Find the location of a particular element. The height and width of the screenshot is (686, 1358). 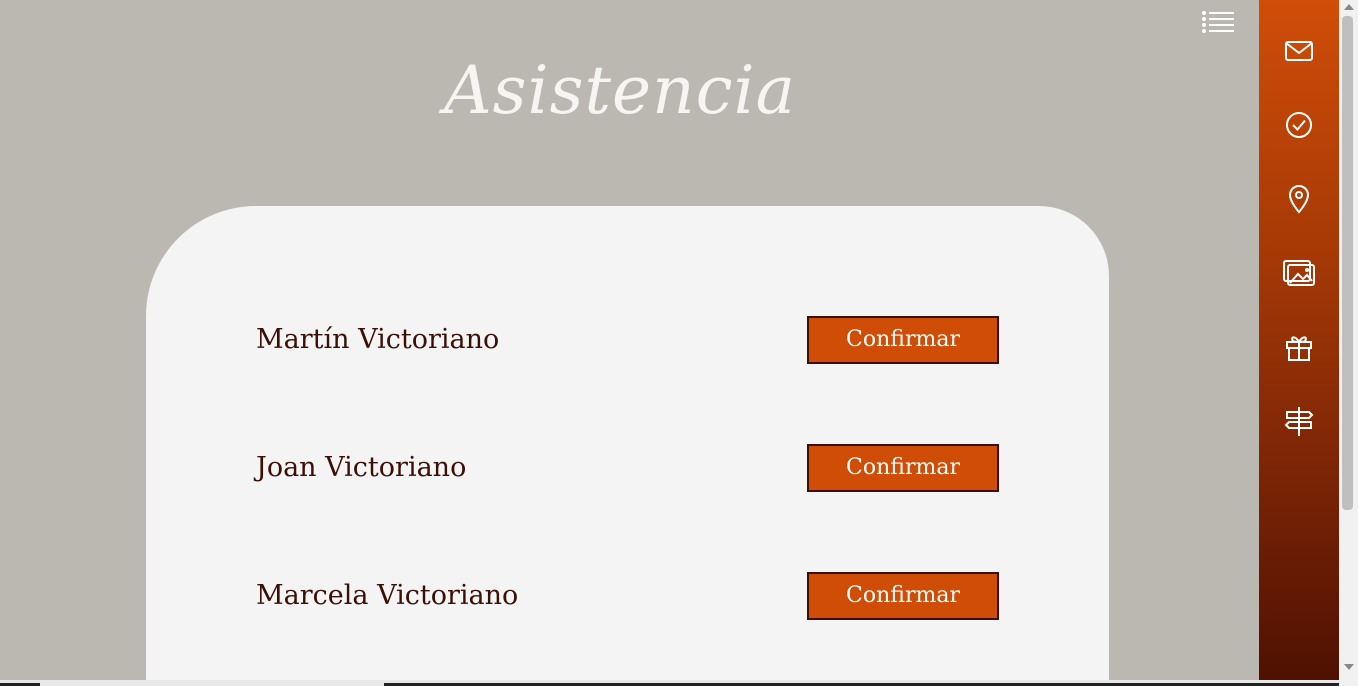

nav-gifts is located at coordinates (1299, 347).